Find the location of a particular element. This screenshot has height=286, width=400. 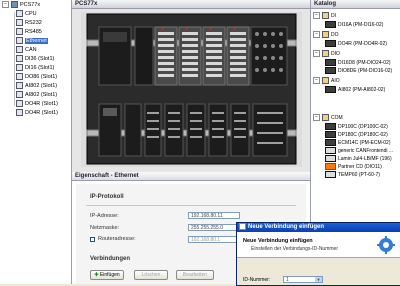

dialog-title-text: Neue Verbindung einfügen is located at coordinates (286, 227).